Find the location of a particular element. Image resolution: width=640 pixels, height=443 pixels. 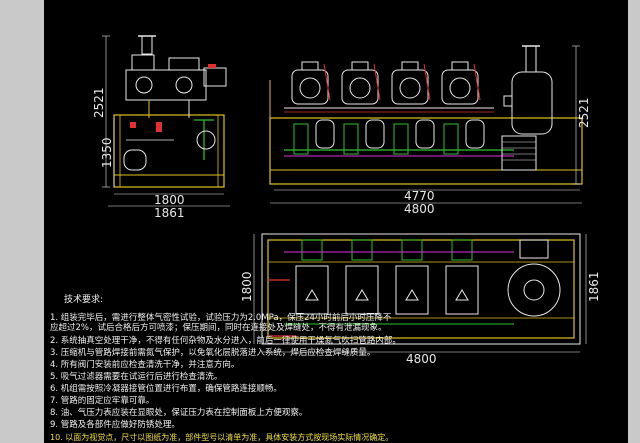

note-line: 7. 管路的固定应牢靠可靠。 is located at coordinates (102, 400).